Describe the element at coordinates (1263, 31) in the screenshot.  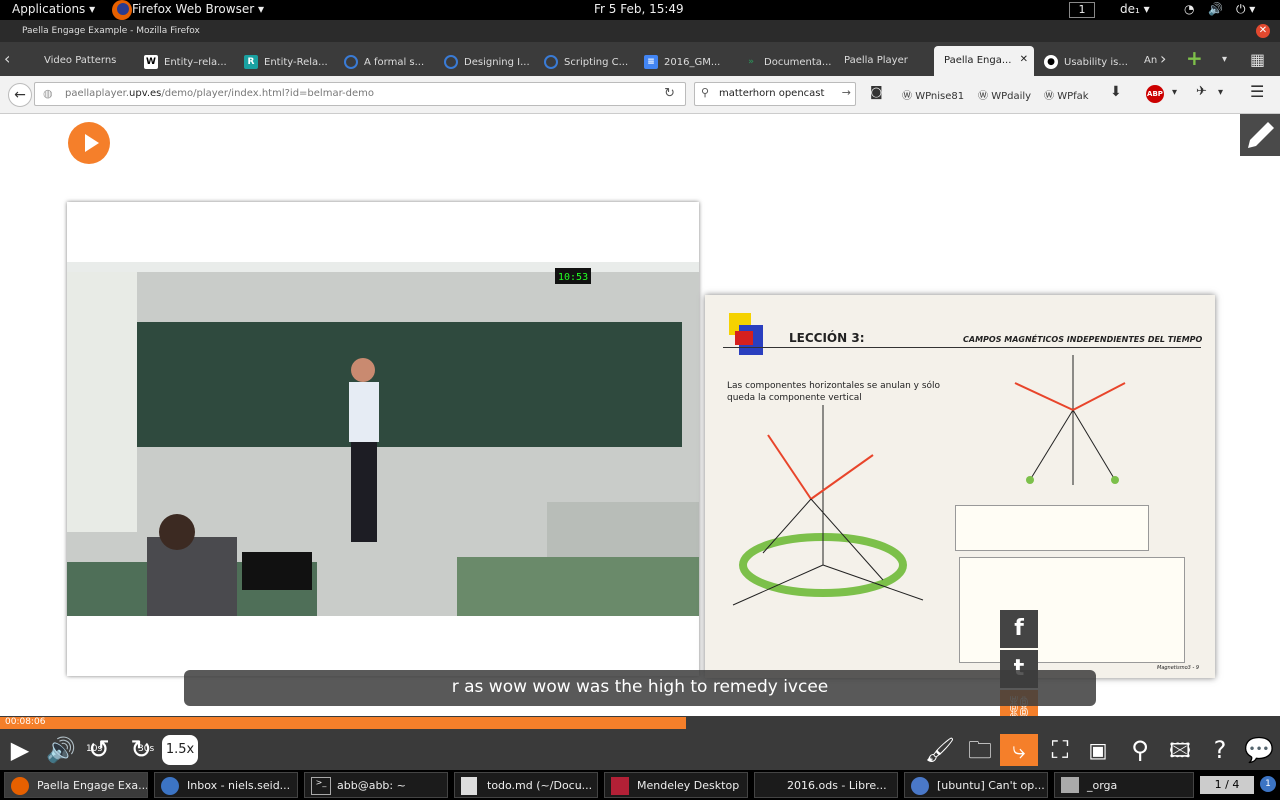
I see `close-window-icon: ✕` at that location.